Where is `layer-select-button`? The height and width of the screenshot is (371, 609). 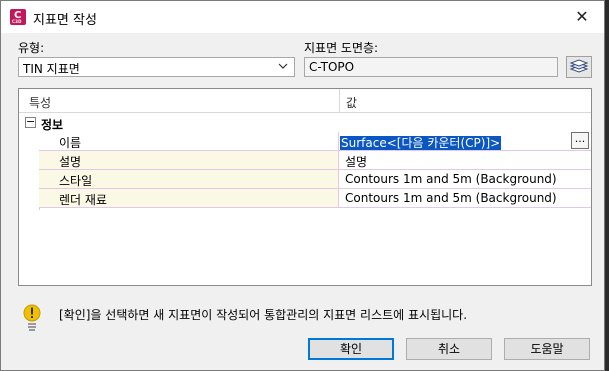
layer-select-button is located at coordinates (579, 67).